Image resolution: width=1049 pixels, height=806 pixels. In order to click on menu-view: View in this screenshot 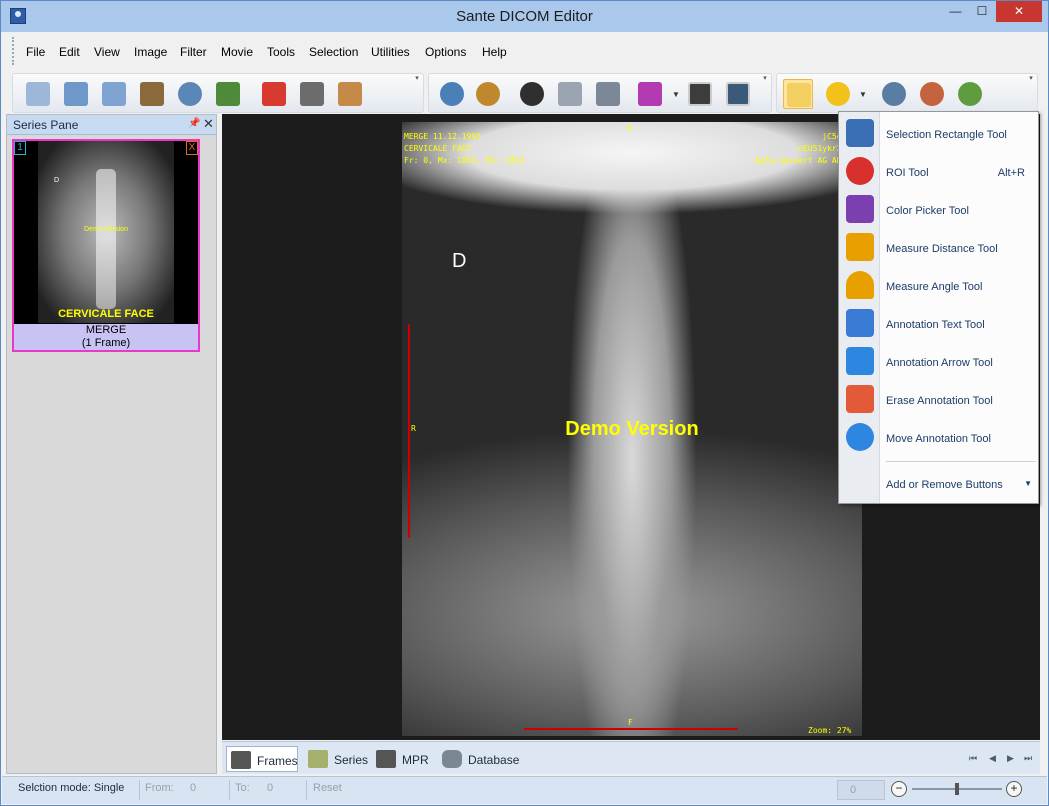, I will do `click(107, 52)`.